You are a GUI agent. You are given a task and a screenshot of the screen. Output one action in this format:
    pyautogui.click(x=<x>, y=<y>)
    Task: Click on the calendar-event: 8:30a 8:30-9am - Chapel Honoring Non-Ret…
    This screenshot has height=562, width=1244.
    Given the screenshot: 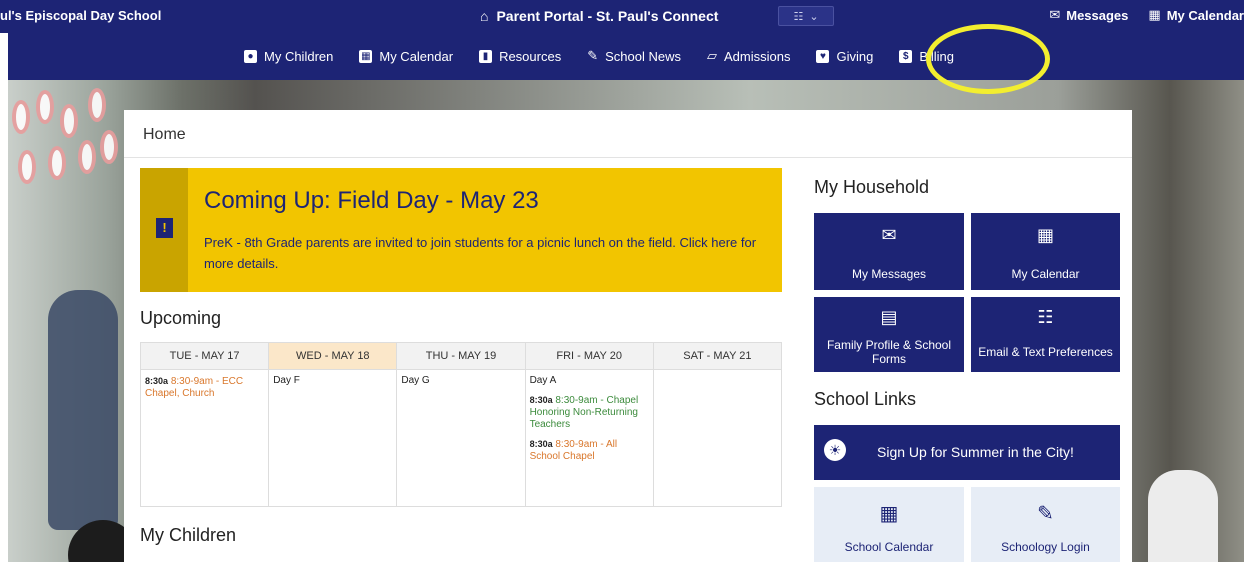 What is the action you would take?
    pyautogui.click(x=589, y=412)
    